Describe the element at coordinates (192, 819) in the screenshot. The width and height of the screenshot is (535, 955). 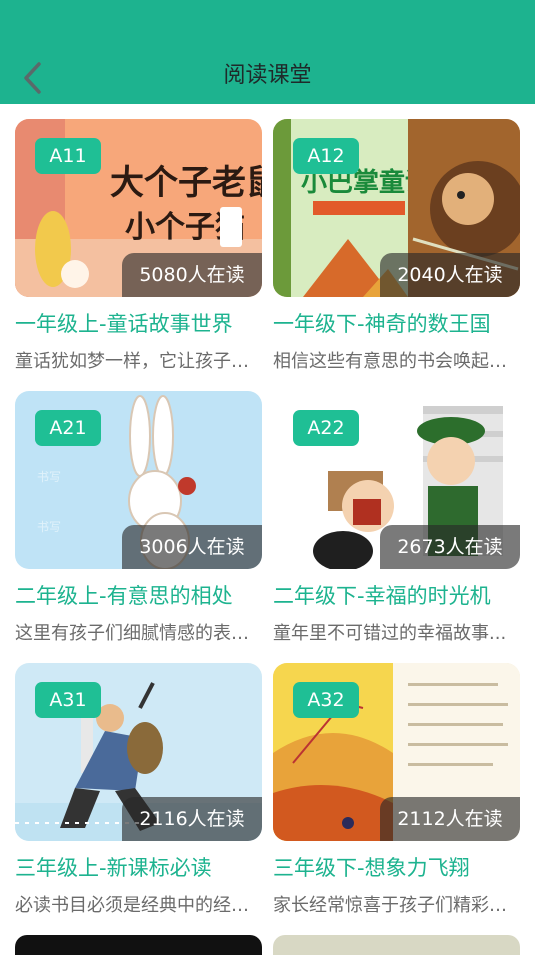
I see `reader-count: 2116人在读` at that location.